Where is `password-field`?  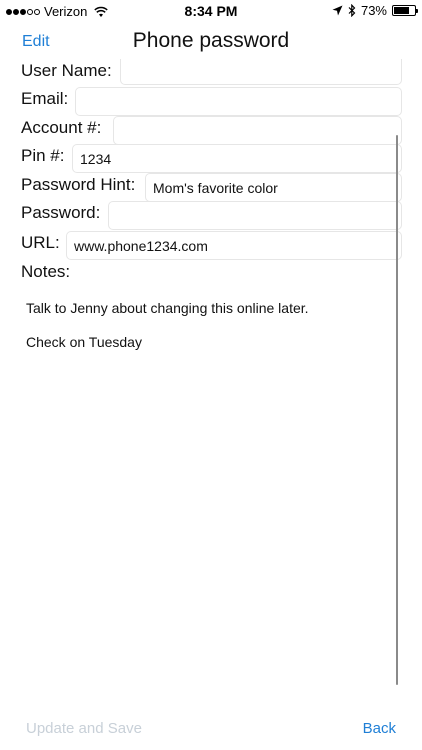
password-field is located at coordinates (255, 215).